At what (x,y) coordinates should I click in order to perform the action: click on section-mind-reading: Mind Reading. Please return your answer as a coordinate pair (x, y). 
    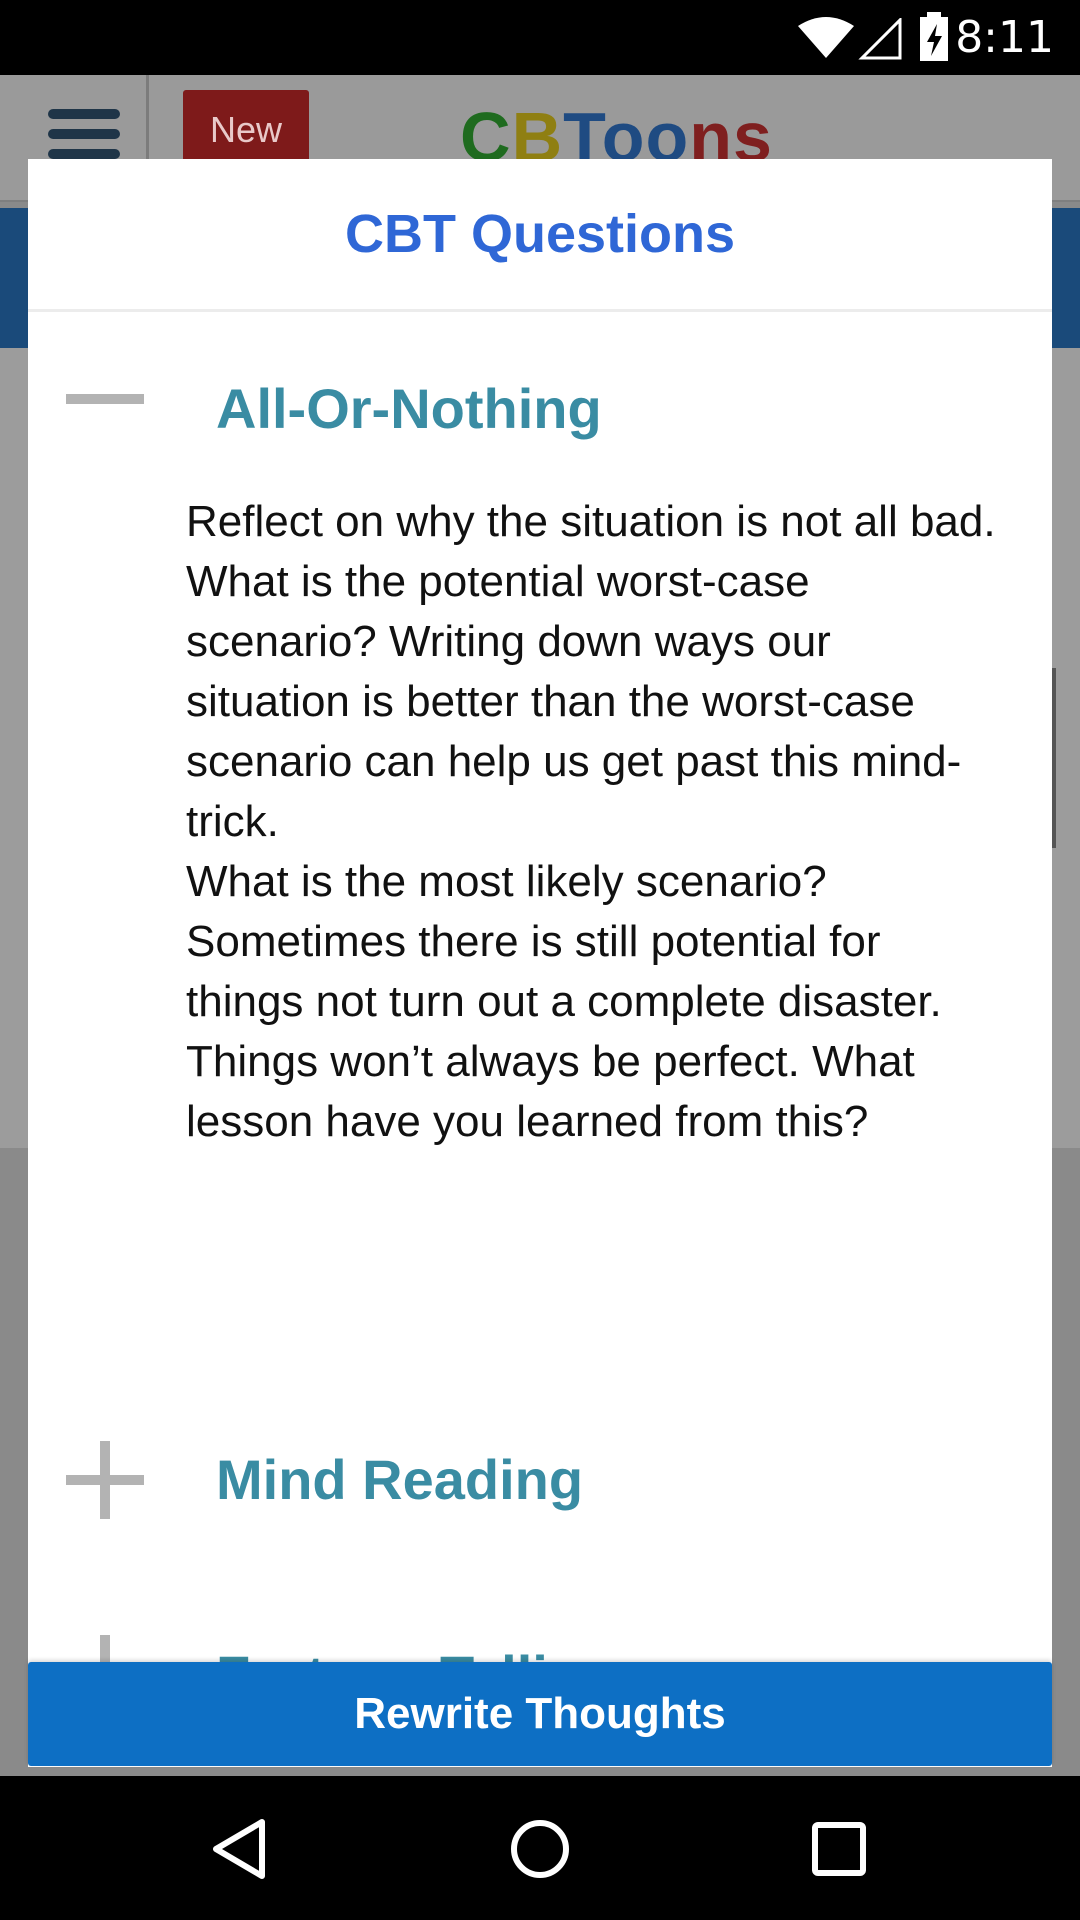
    Looking at the image, I should click on (540, 1494).